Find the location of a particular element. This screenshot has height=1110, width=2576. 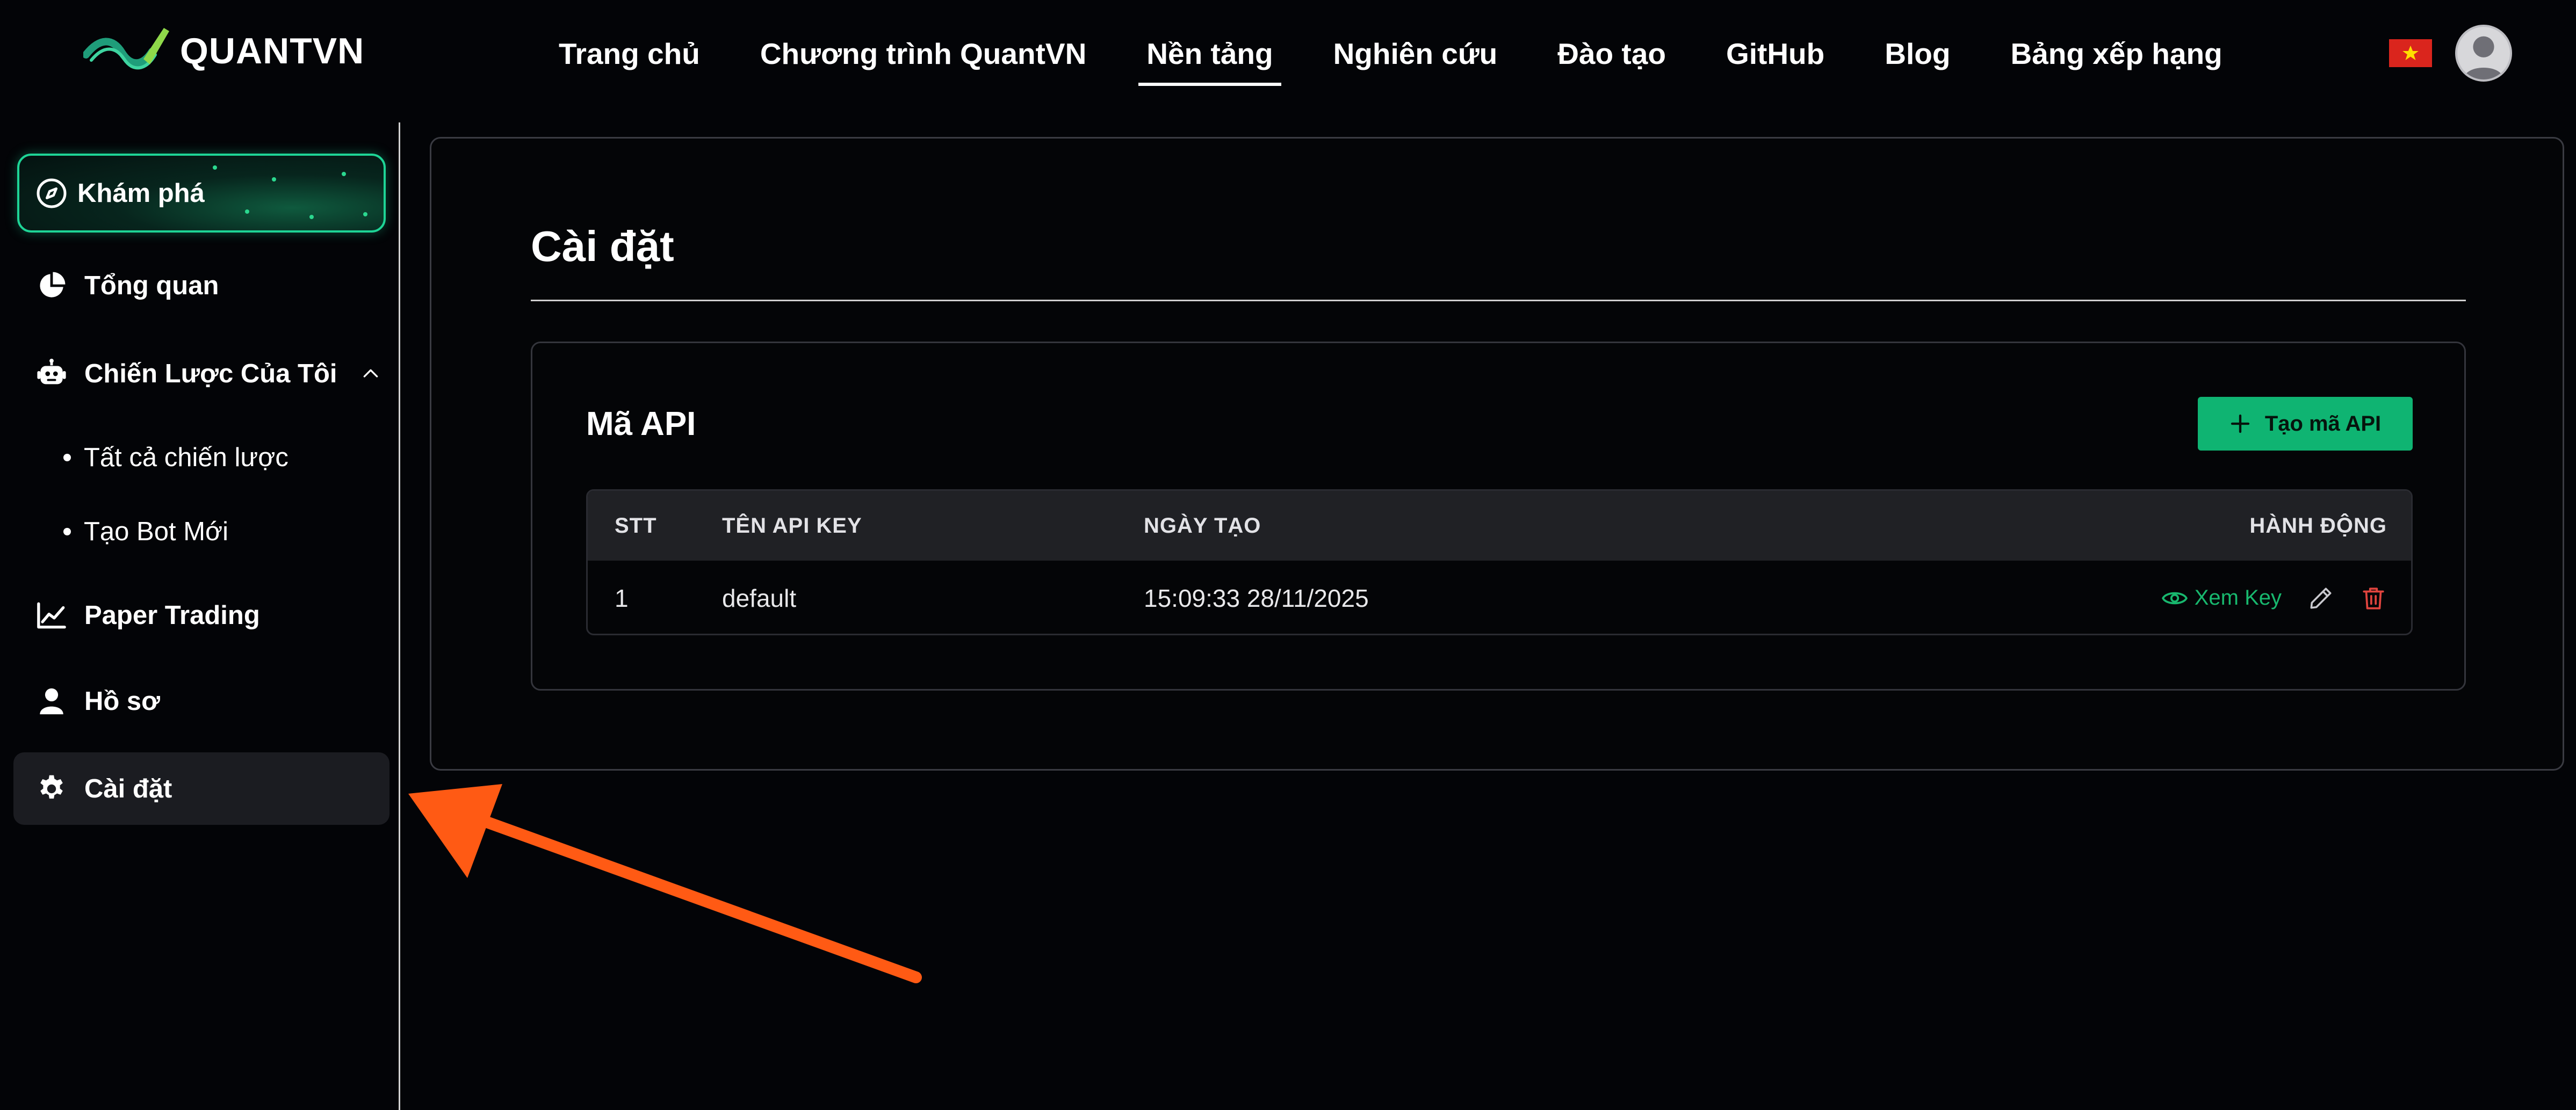

view-key-button: Xem Key is located at coordinates (2222, 598).